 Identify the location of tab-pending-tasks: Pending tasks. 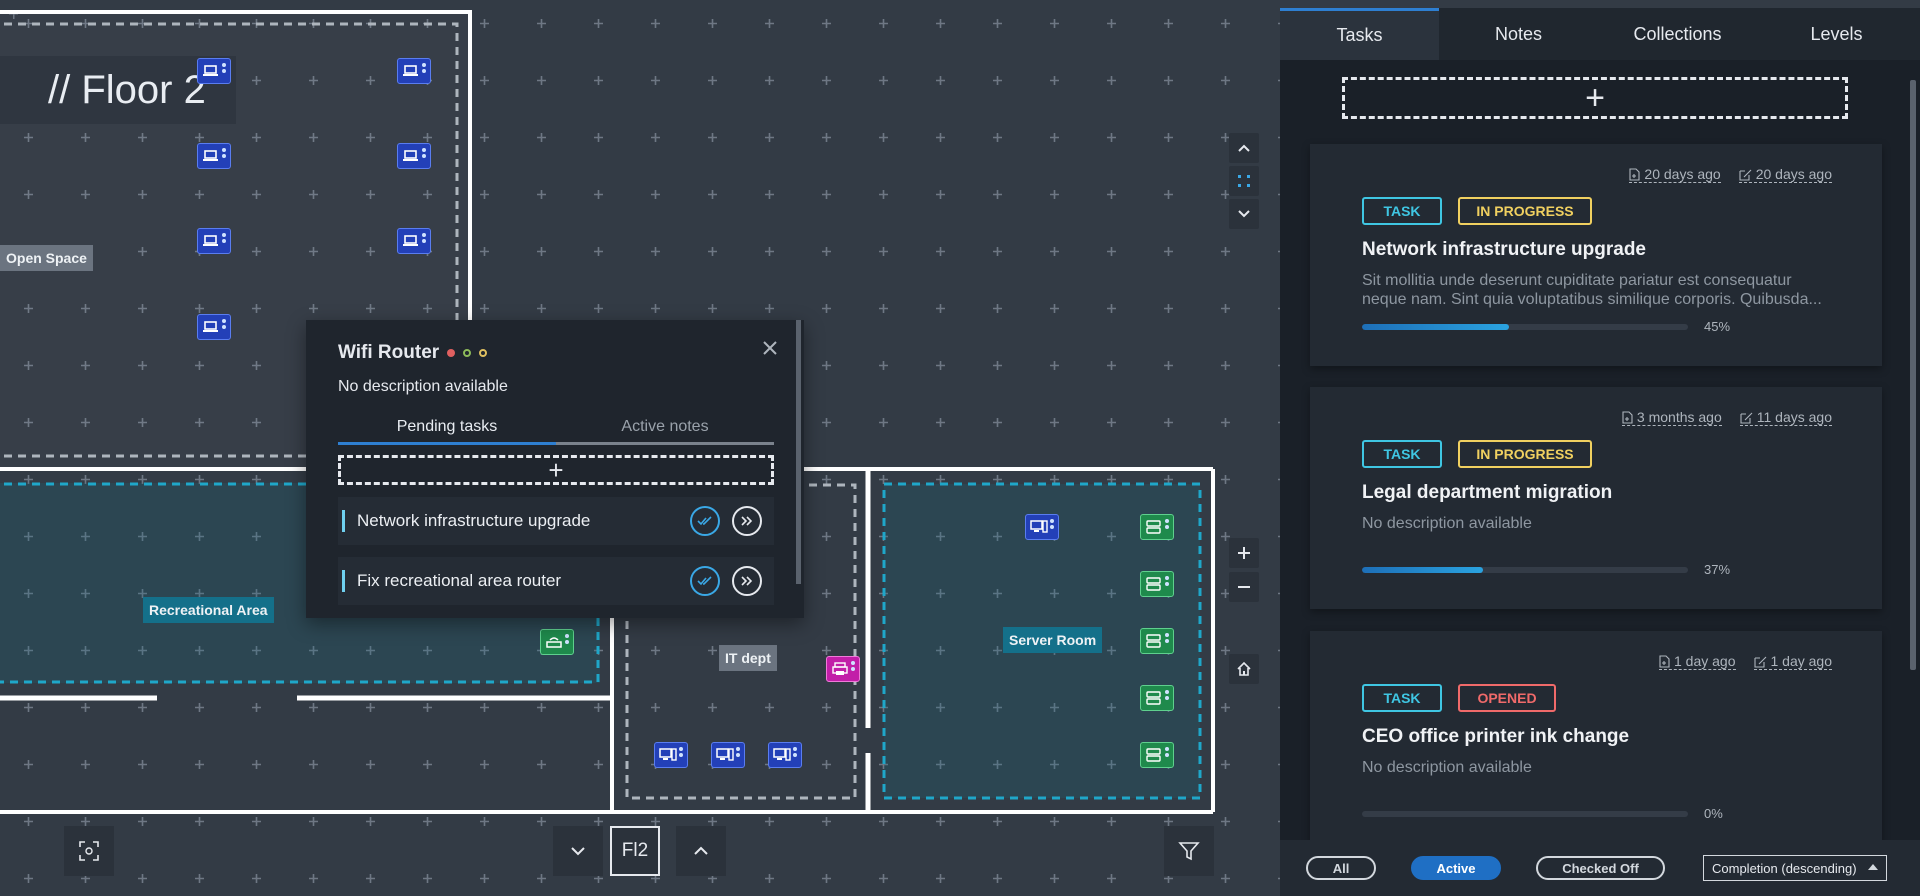
(447, 431).